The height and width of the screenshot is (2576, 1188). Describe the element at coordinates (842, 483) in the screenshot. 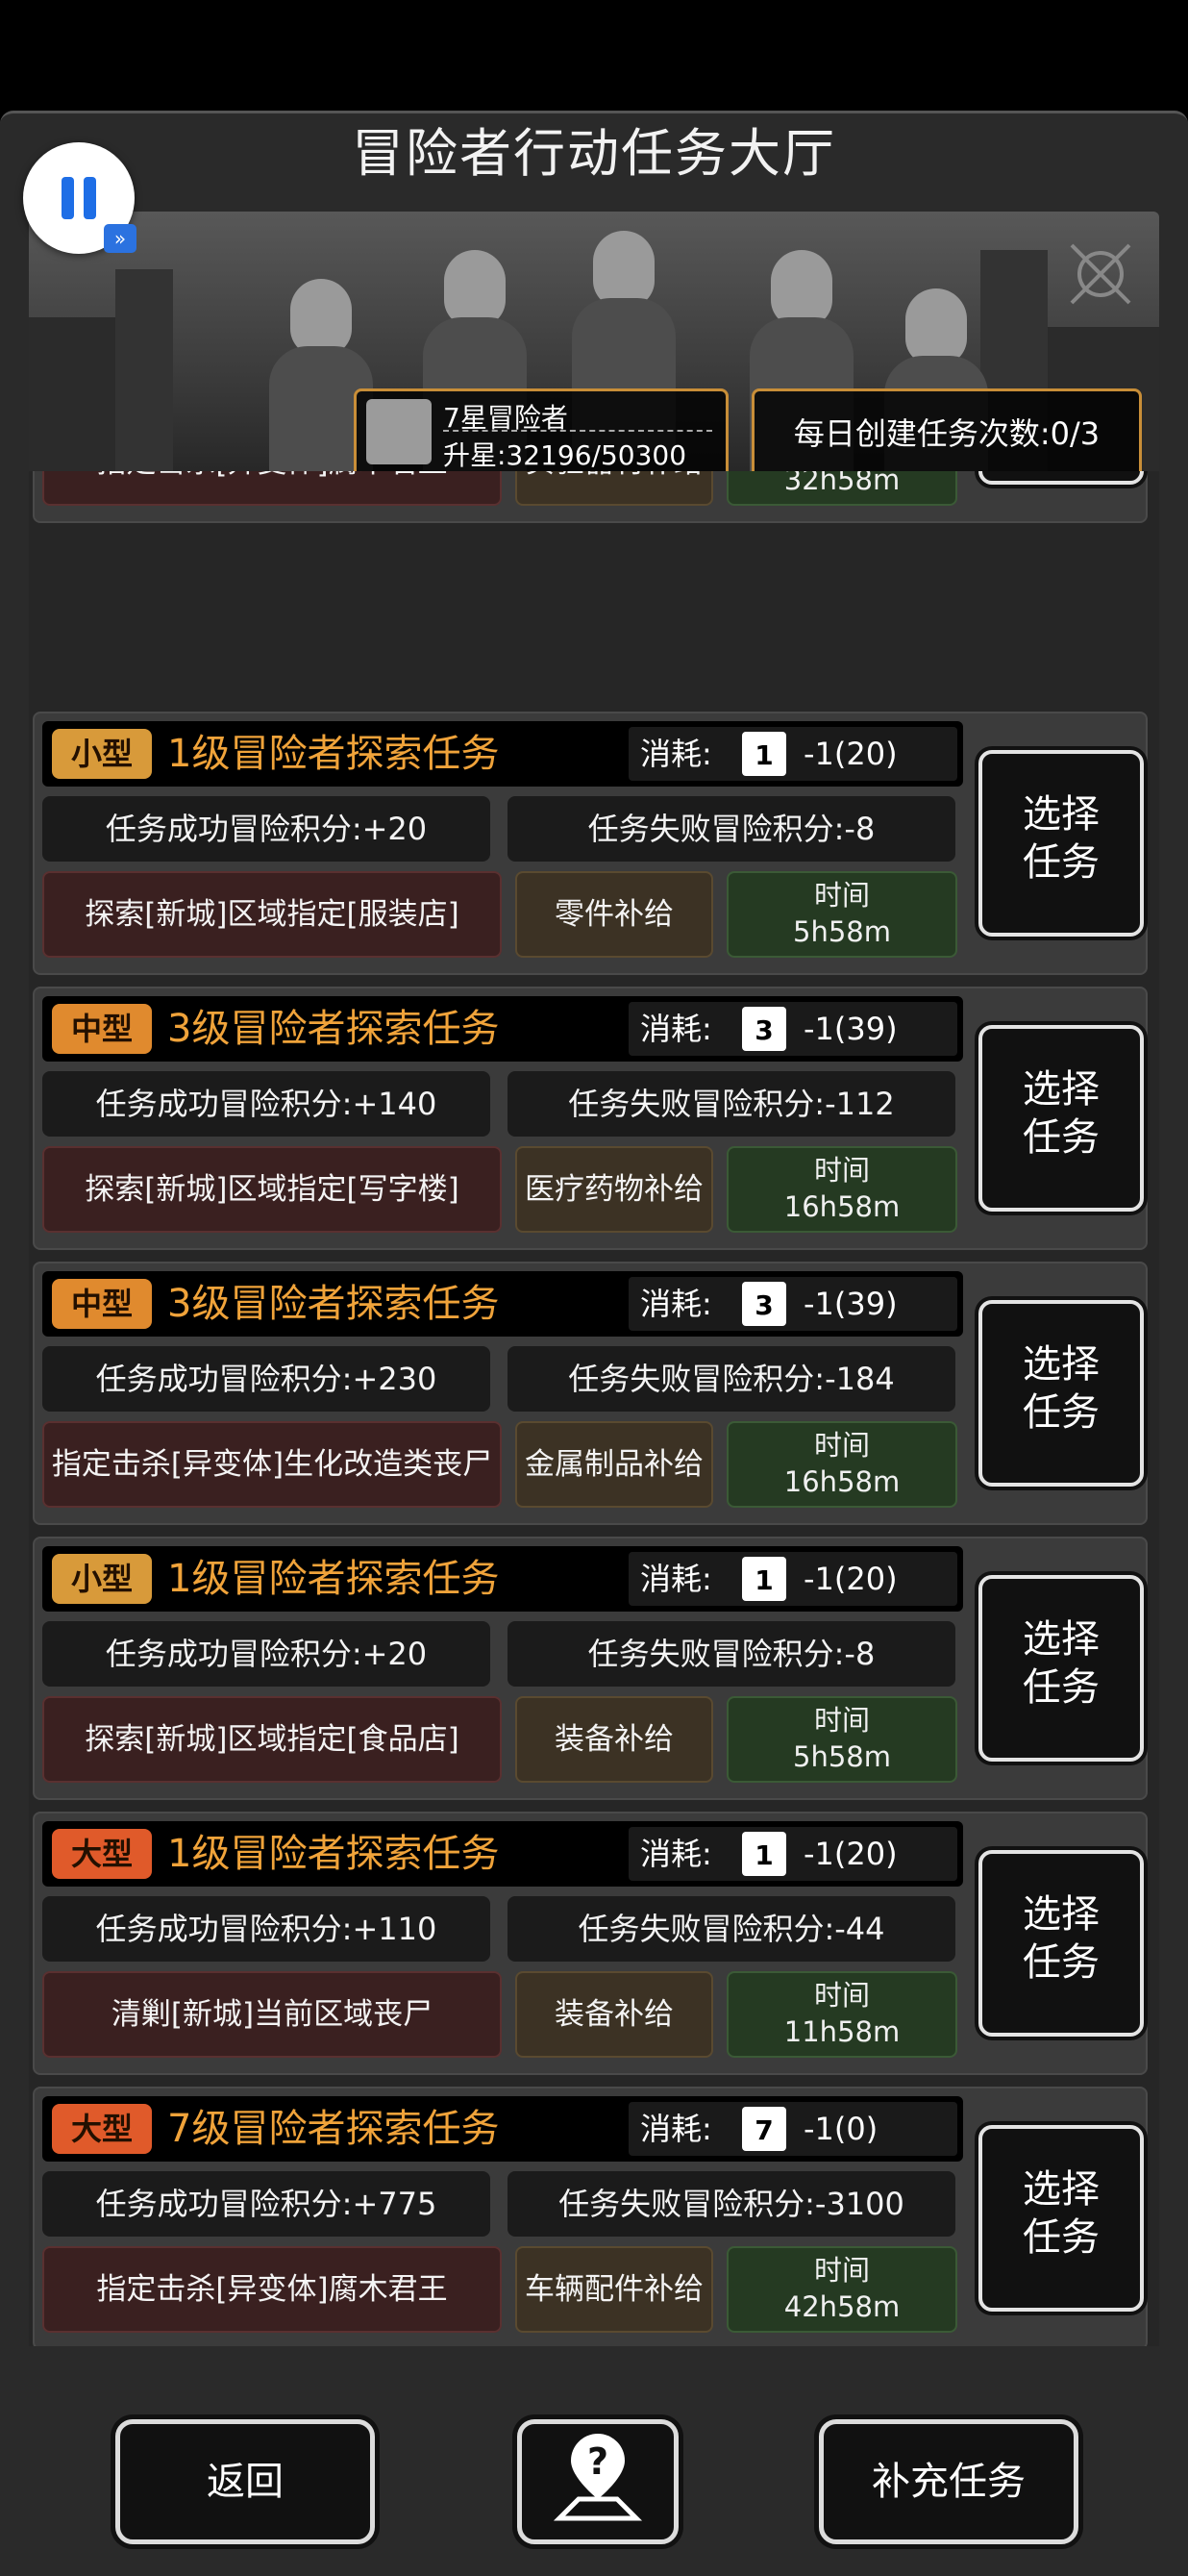

I see `time-value: 32h58m` at that location.